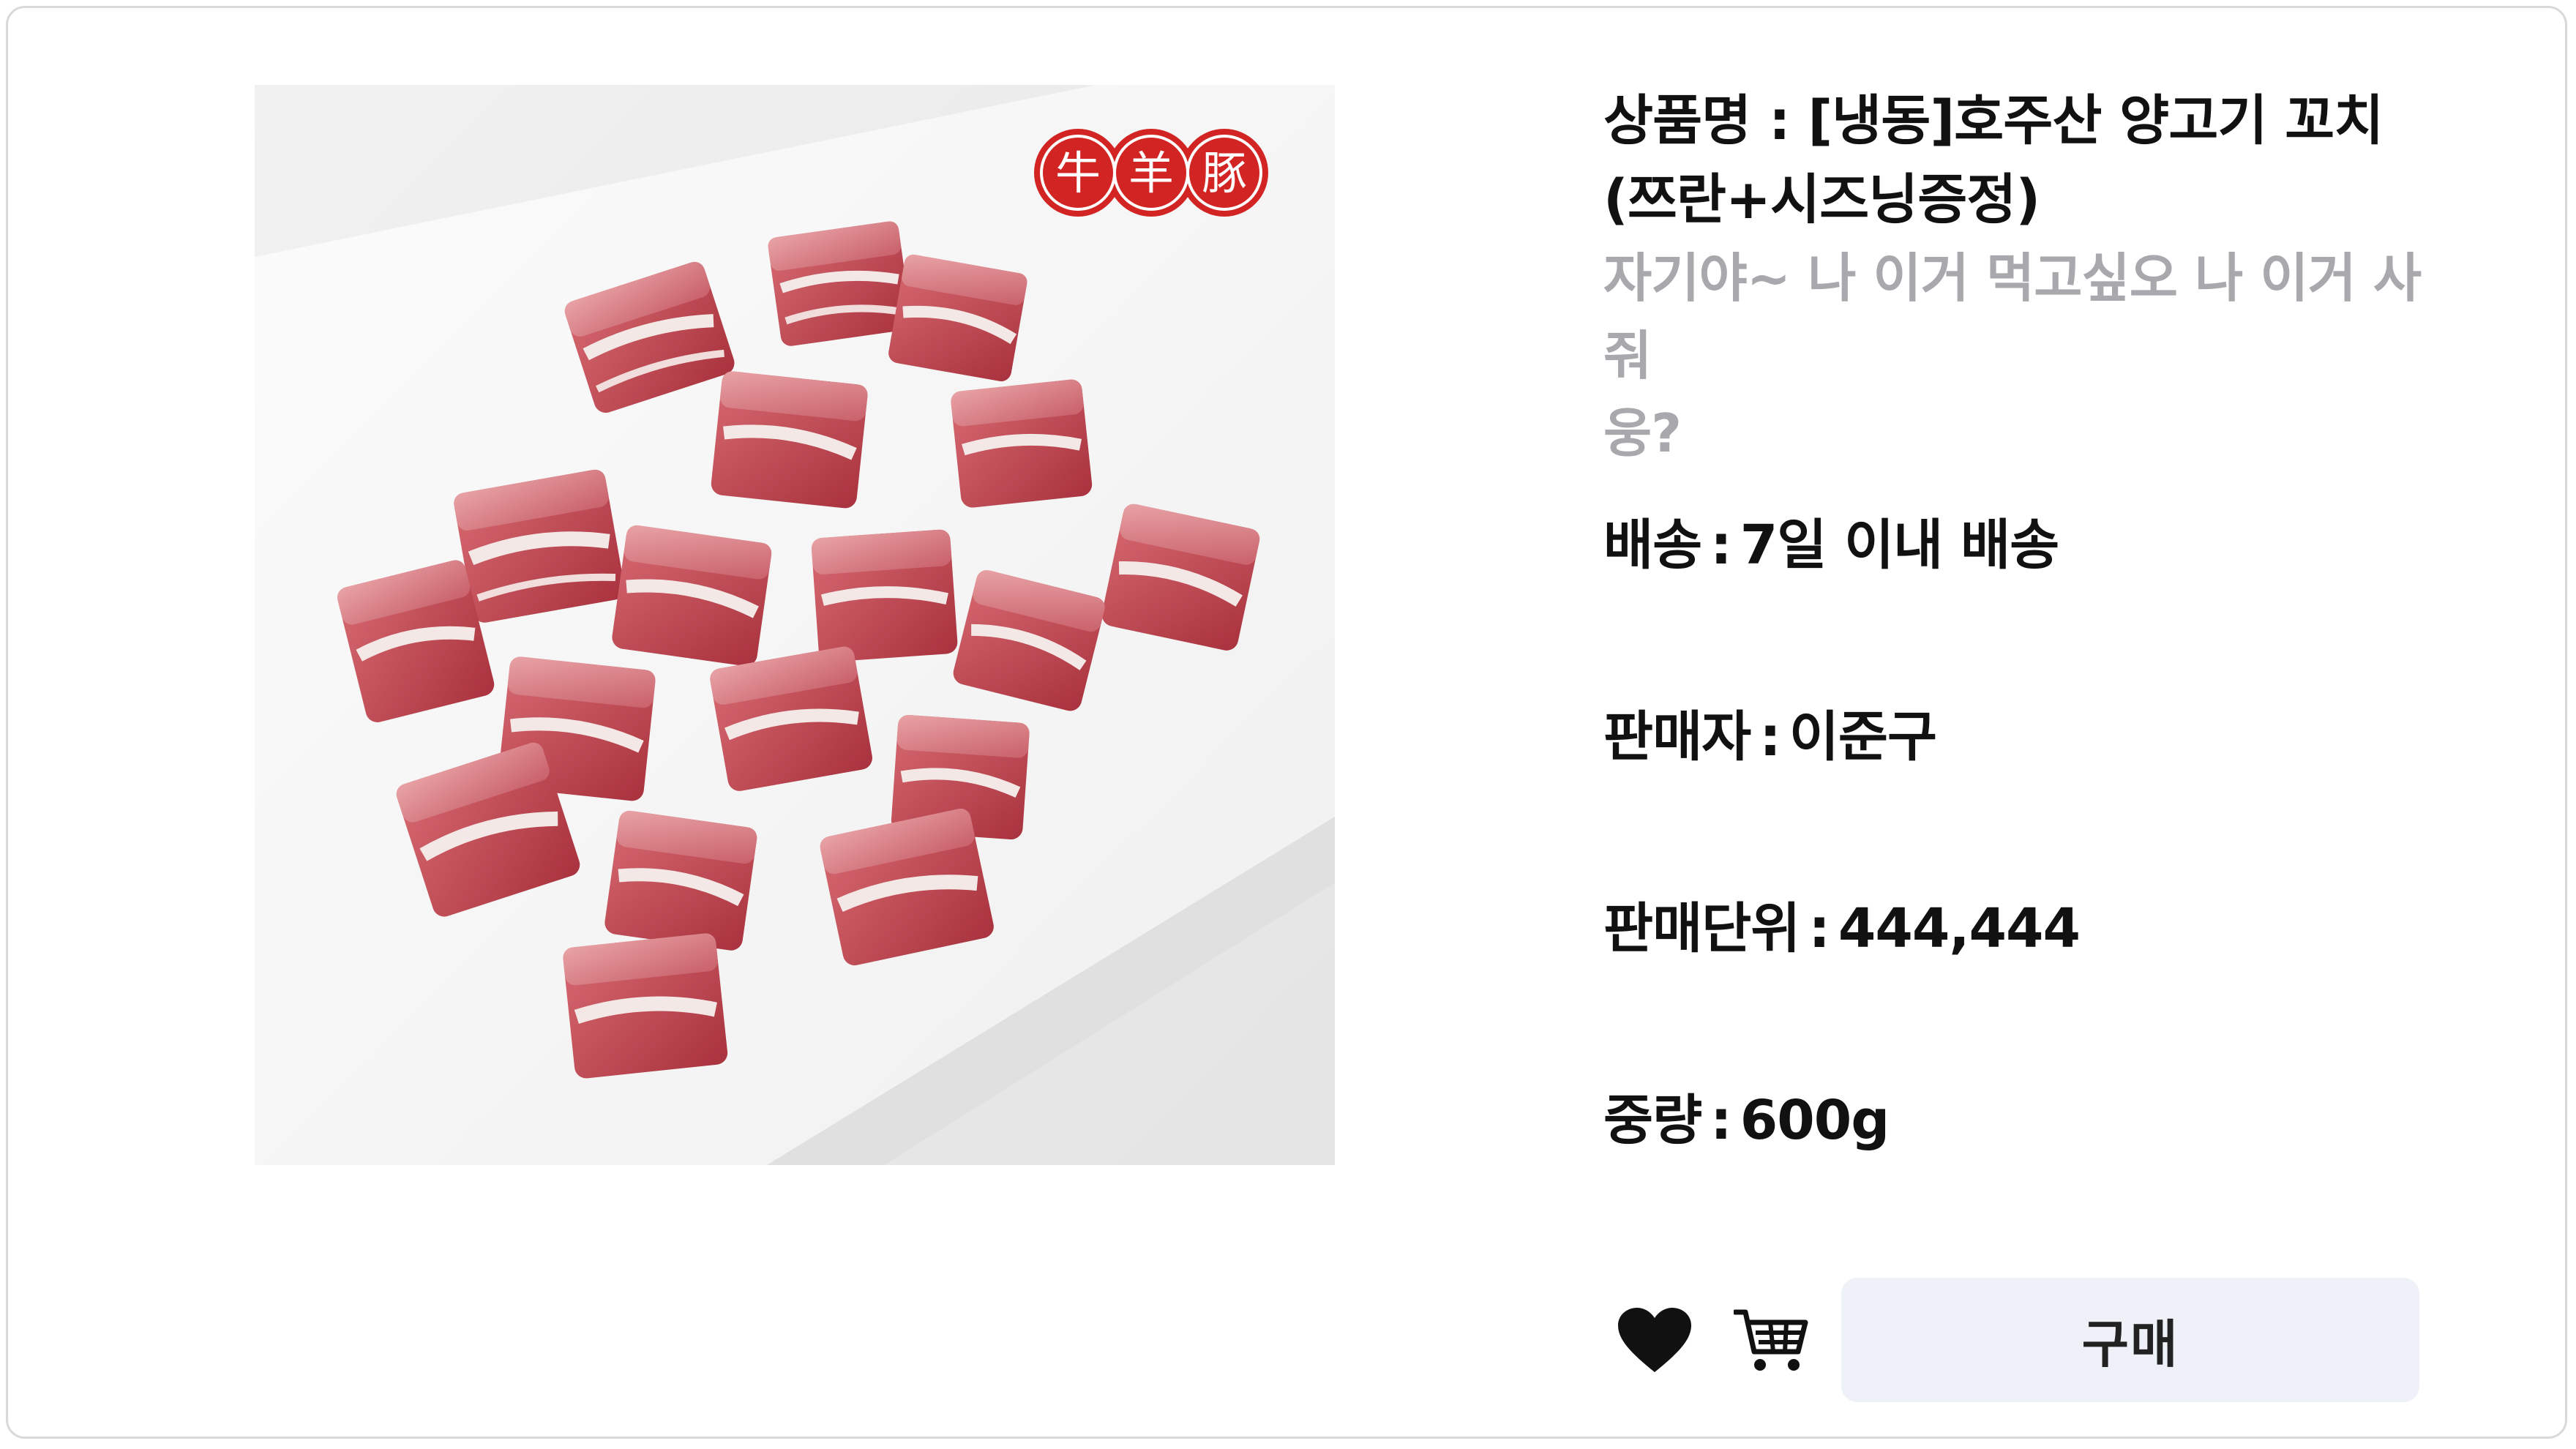 The image size is (2576, 1449). I want to click on svg-text: 羊, so click(1151, 173).